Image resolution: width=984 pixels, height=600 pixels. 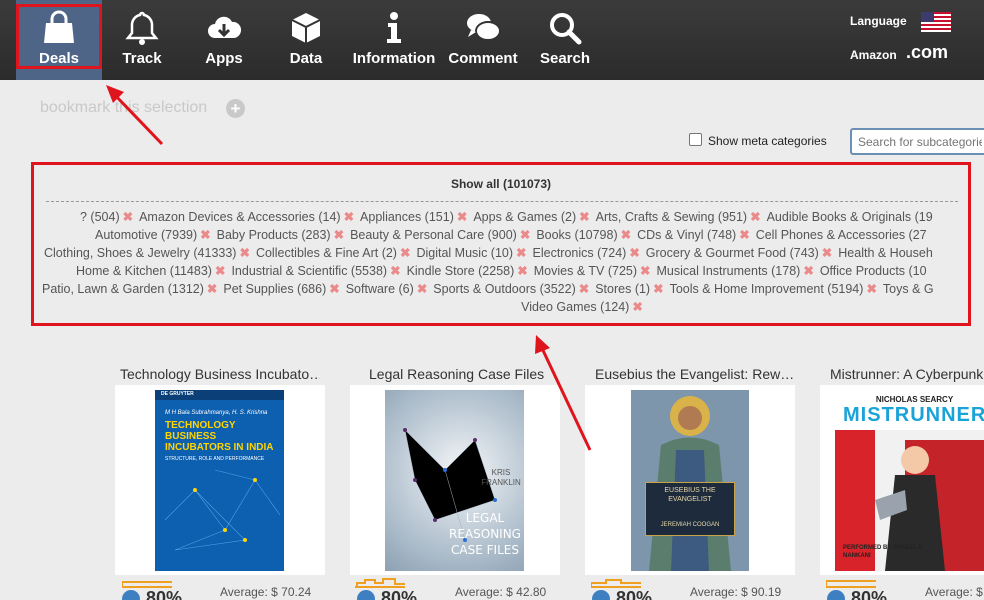 I want to click on category-filter-item: Electronics (724) ✖, so click(x=586, y=252).